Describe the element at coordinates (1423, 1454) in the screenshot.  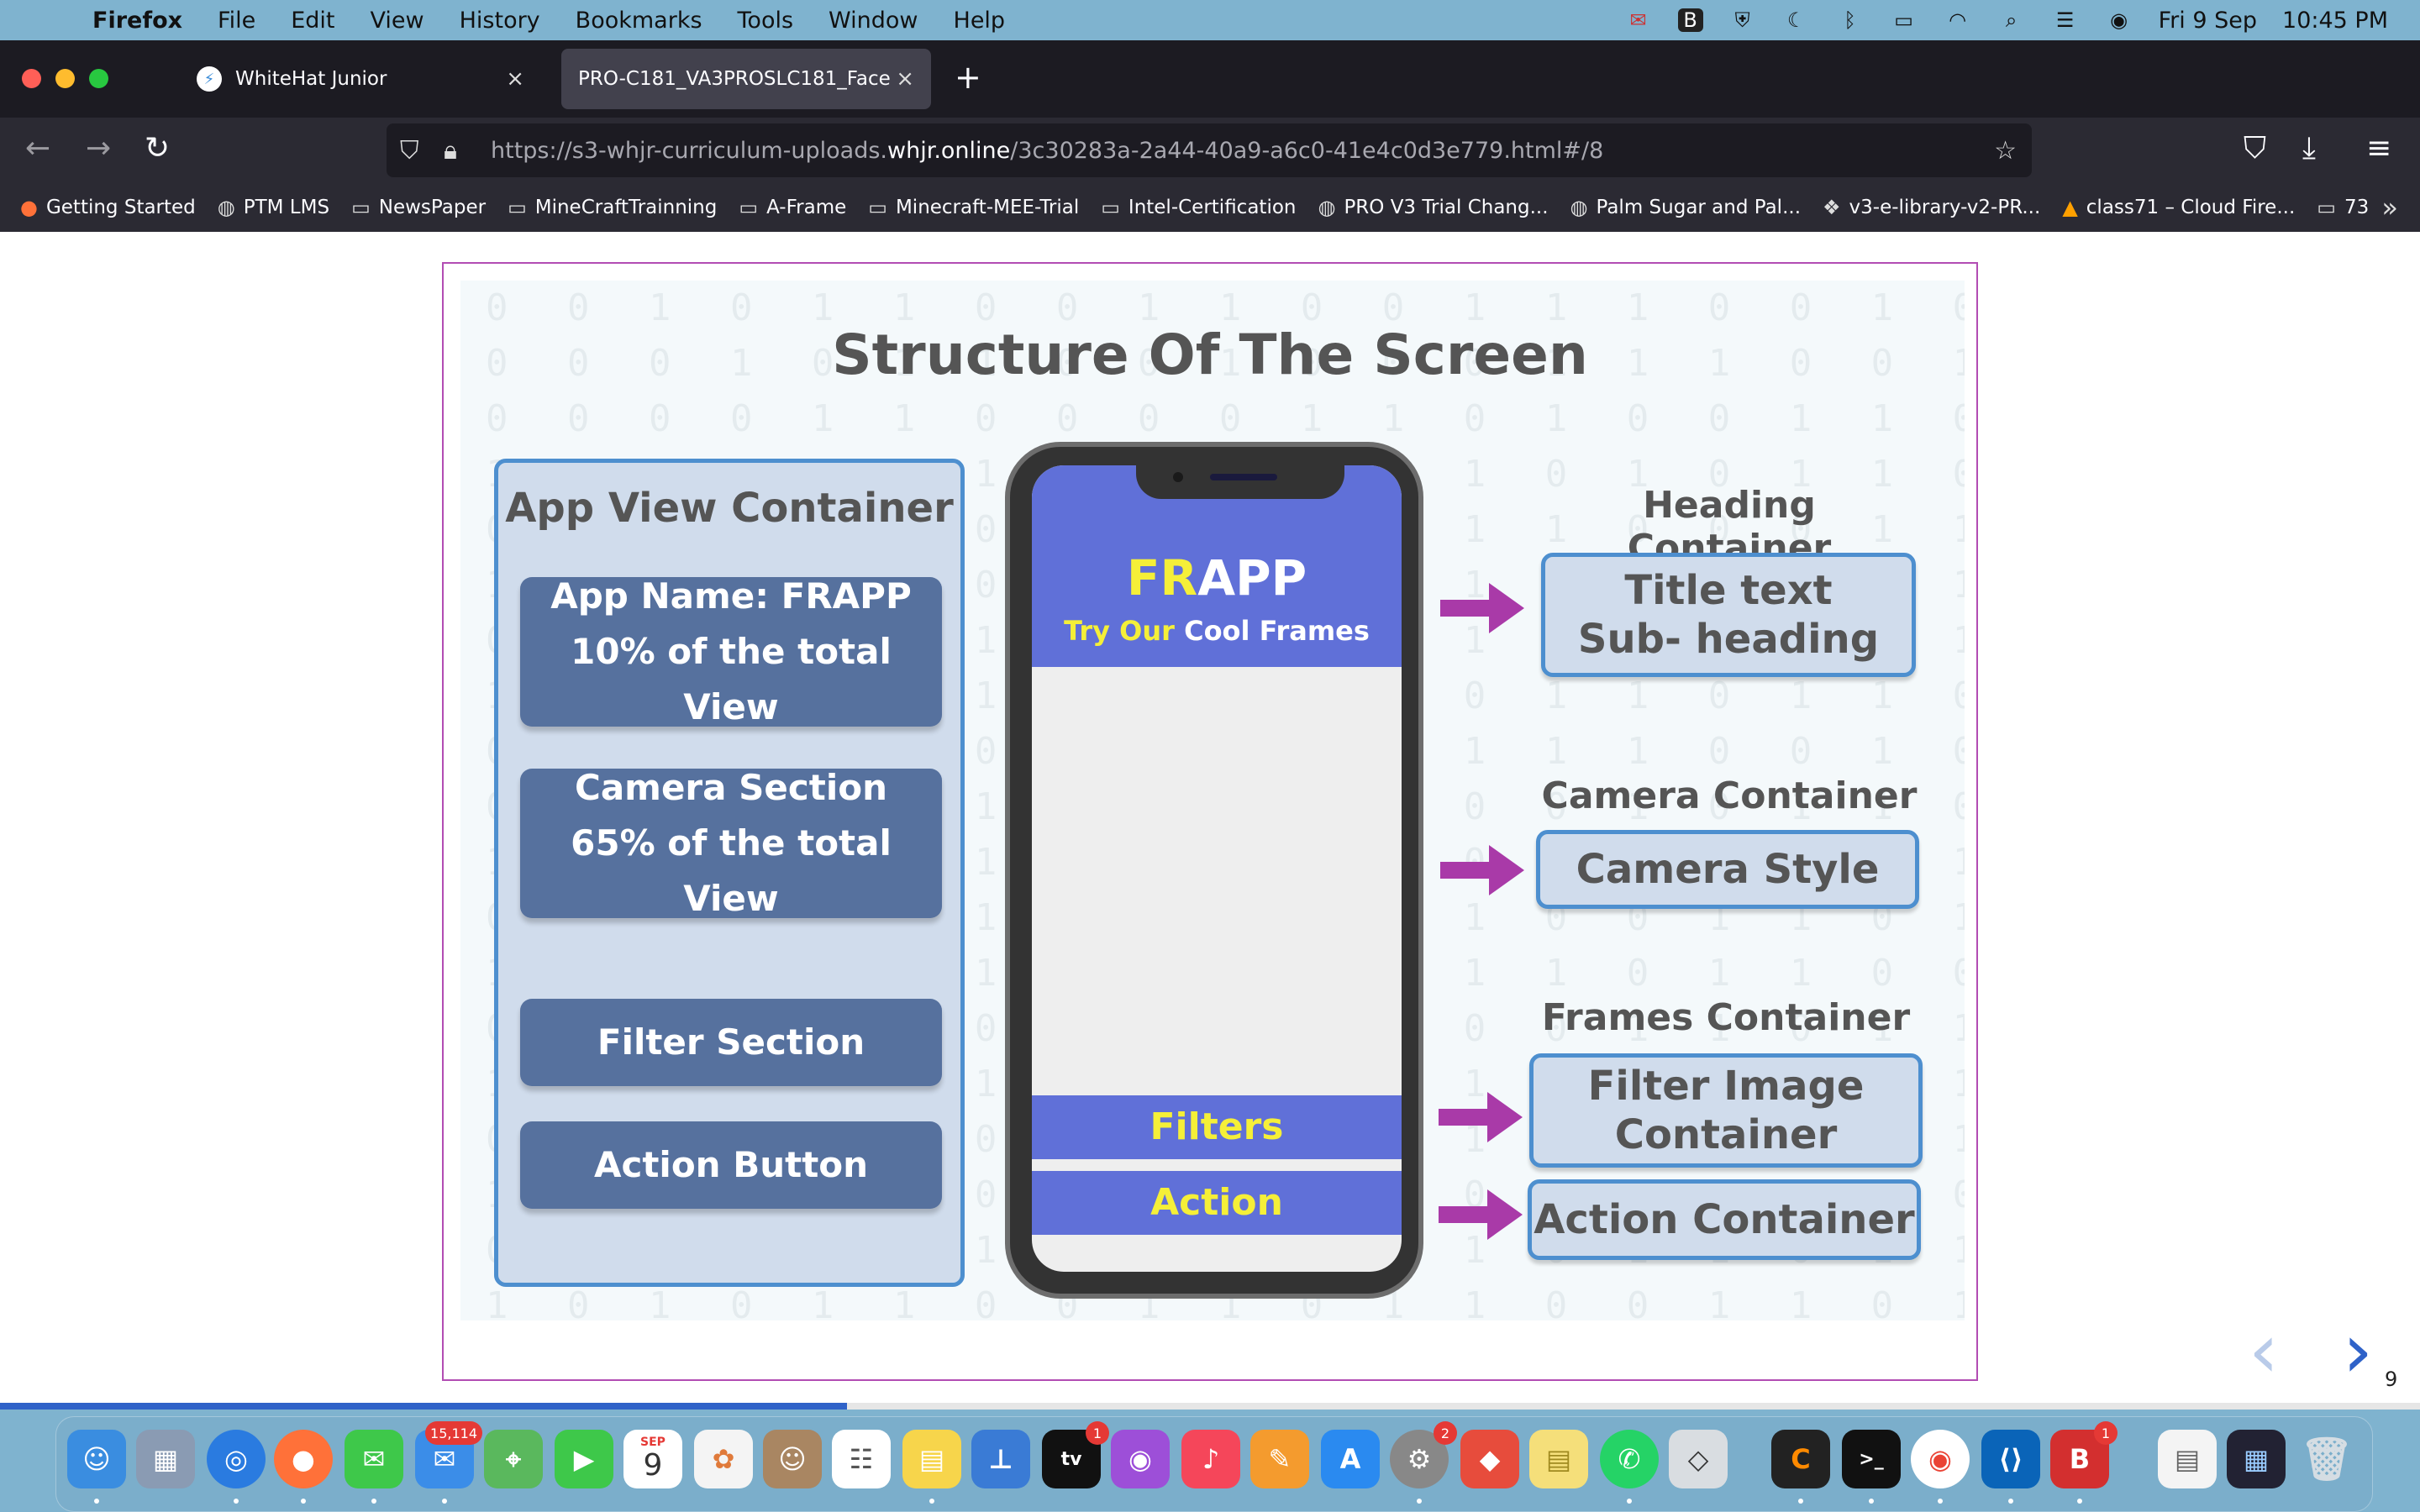
I see `system-preferences-icon: ⚙ 2` at that location.